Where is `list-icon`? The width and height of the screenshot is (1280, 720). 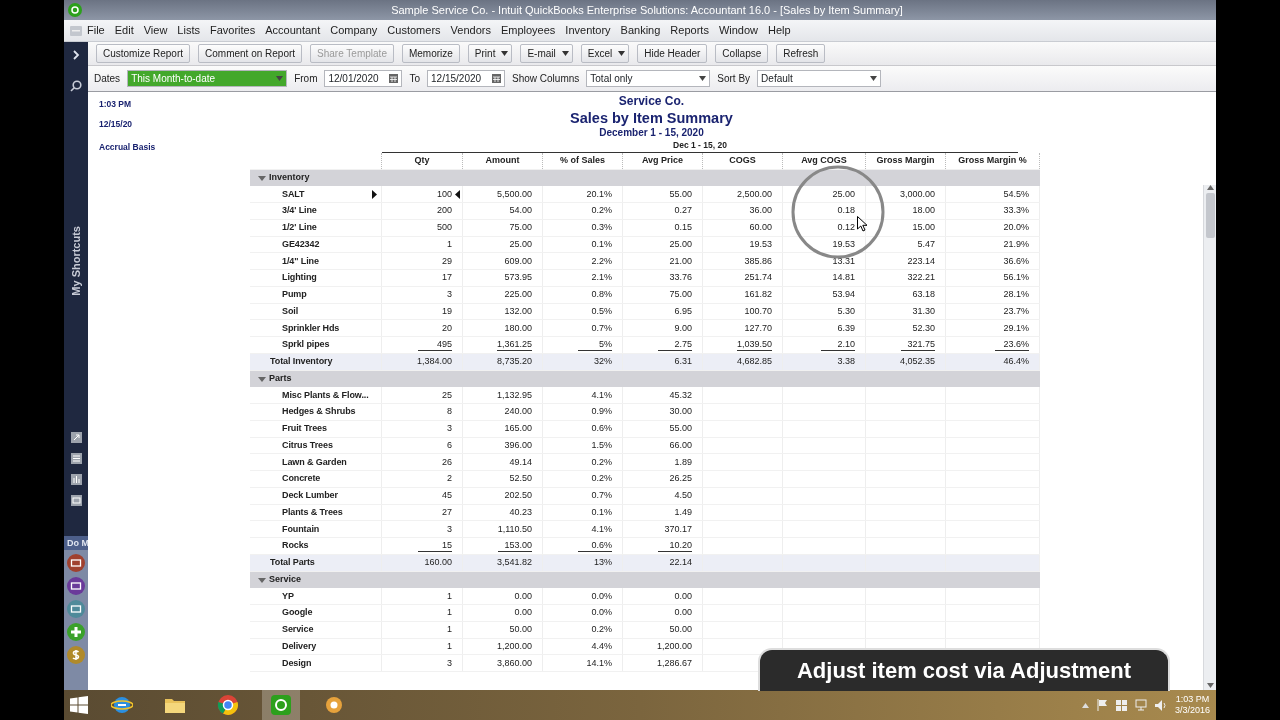 list-icon is located at coordinates (76, 458).